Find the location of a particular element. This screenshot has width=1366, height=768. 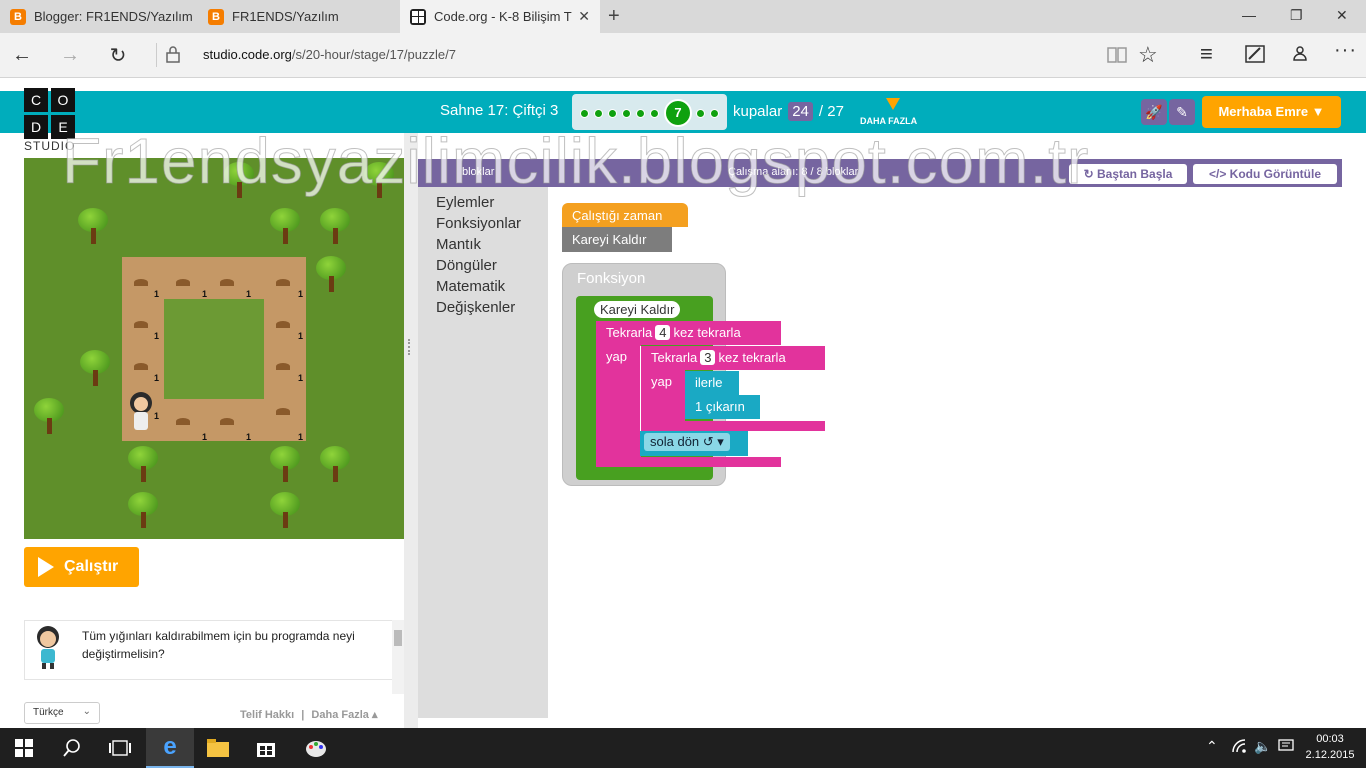

tab-codeorg: Code.org - K-8 Bilişim T ✕ is located at coordinates (500, 16).